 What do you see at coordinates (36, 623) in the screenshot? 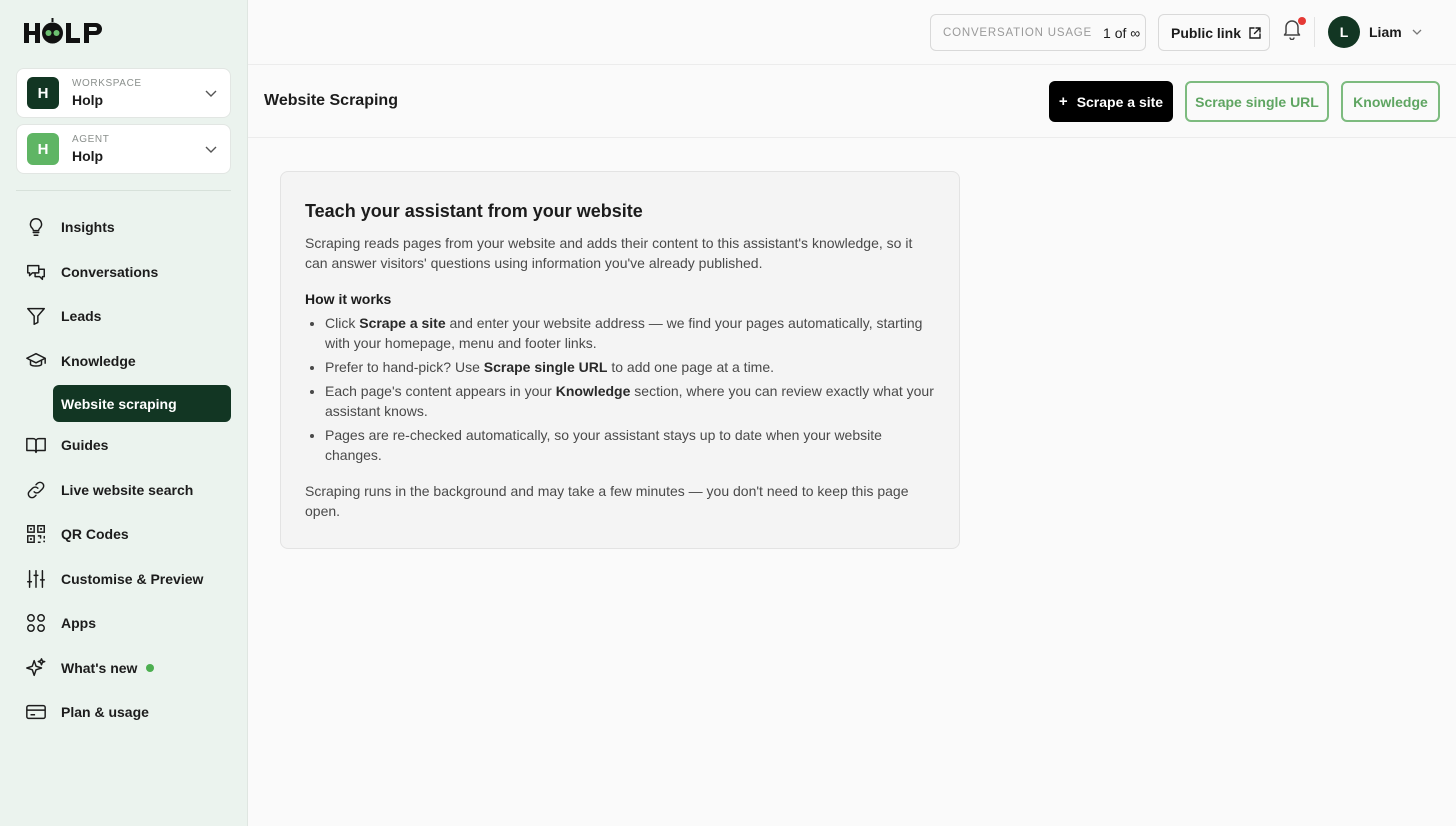
I see `apps-grid-icon` at bounding box center [36, 623].